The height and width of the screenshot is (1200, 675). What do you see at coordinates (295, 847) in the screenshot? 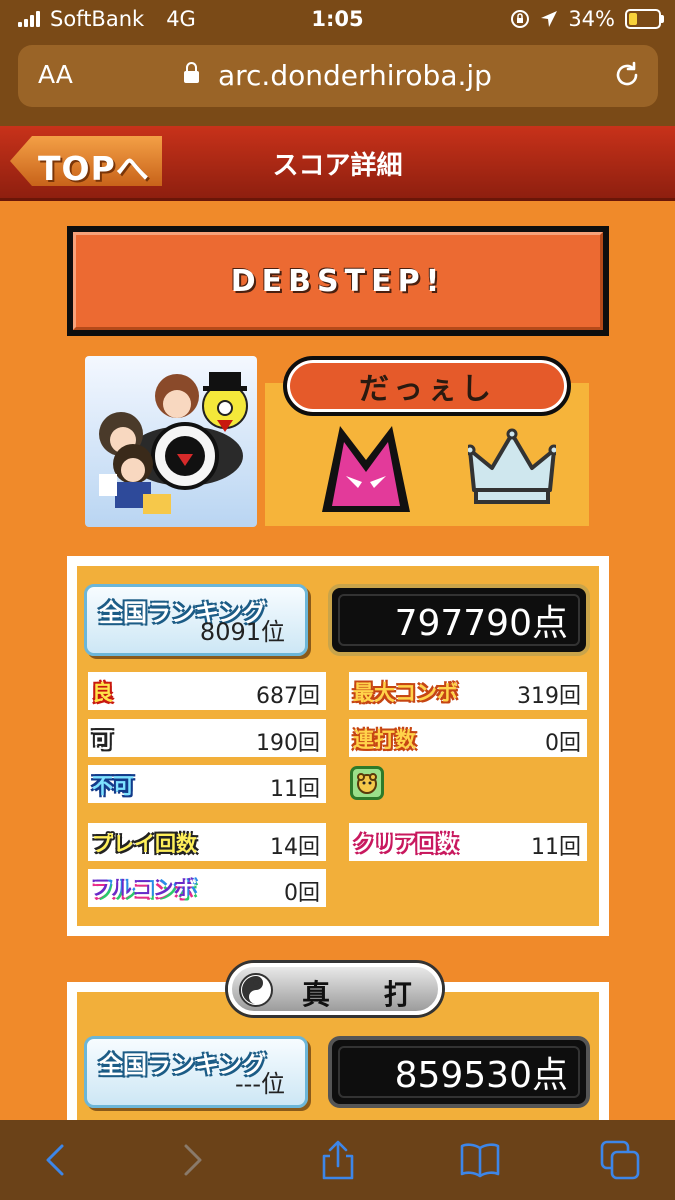
I see `stat-play-count-value: 14回` at bounding box center [295, 847].